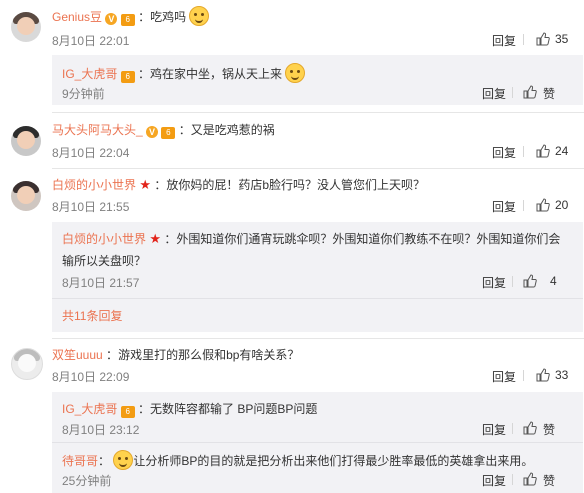 The width and height of the screenshot is (584, 493). Describe the element at coordinates (209, 355) in the screenshot. I see `comment-text: 游戏里打的那么假和bp有啥关系？` at that location.